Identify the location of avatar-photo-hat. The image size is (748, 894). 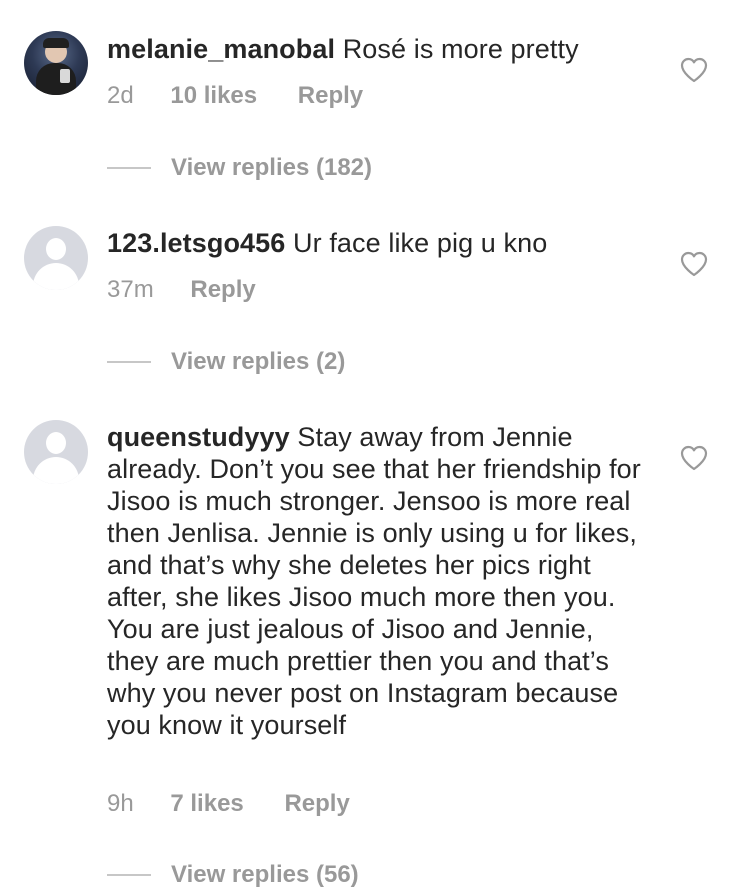
(56, 43).